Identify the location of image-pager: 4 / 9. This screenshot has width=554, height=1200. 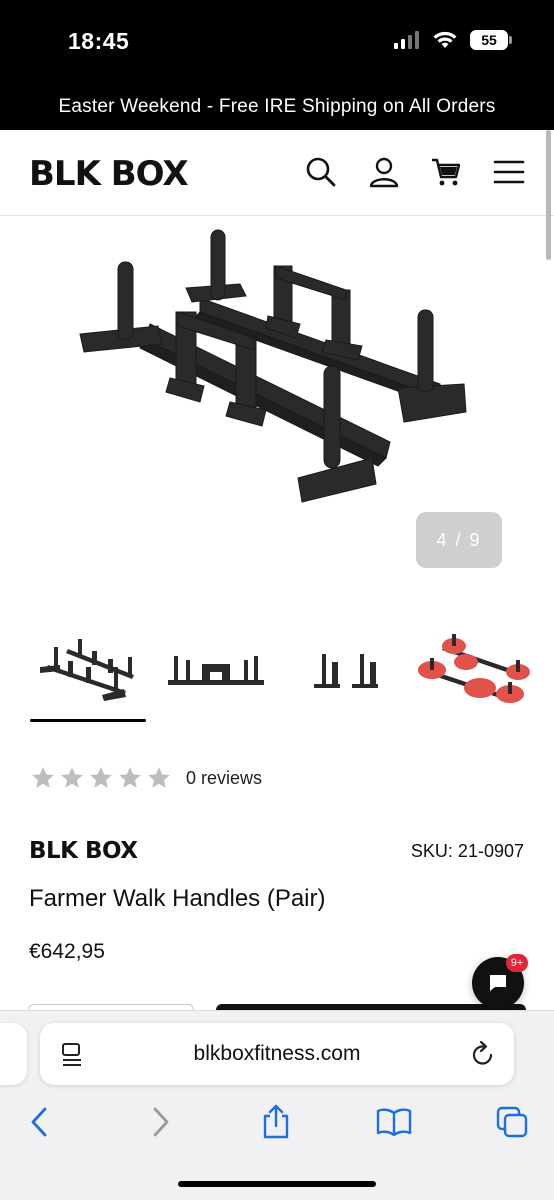
(459, 540).